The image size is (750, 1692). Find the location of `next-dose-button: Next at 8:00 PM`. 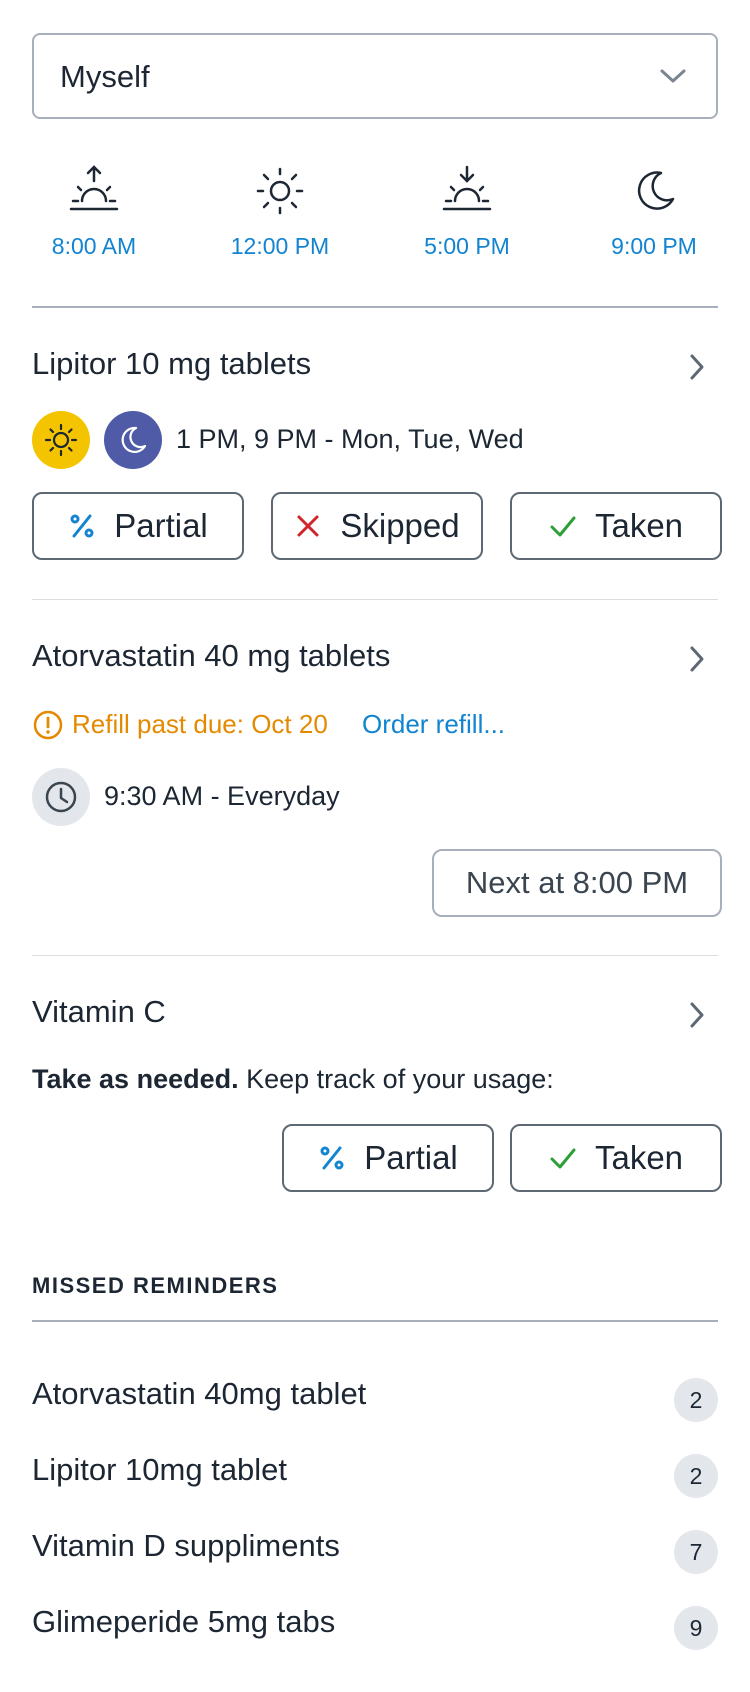

next-dose-button: Next at 8:00 PM is located at coordinates (577, 883).